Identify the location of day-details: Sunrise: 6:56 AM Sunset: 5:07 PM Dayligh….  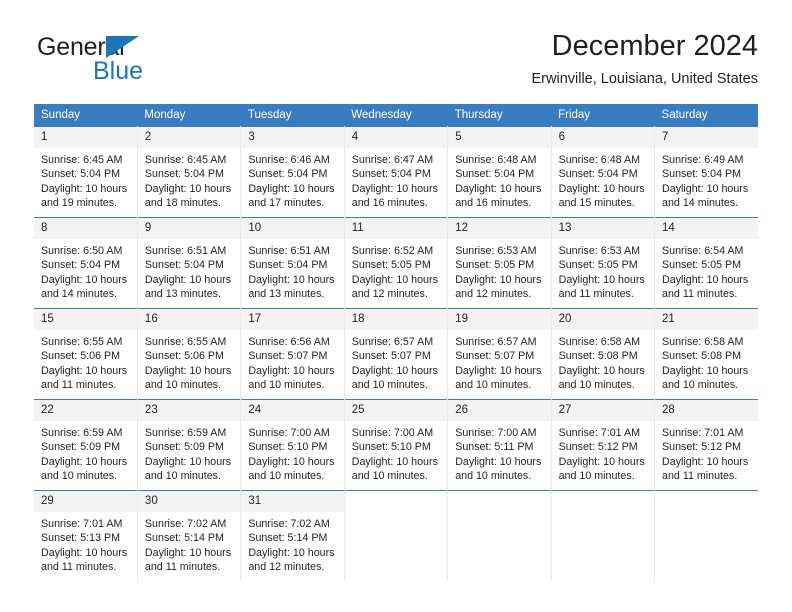
(292, 364).